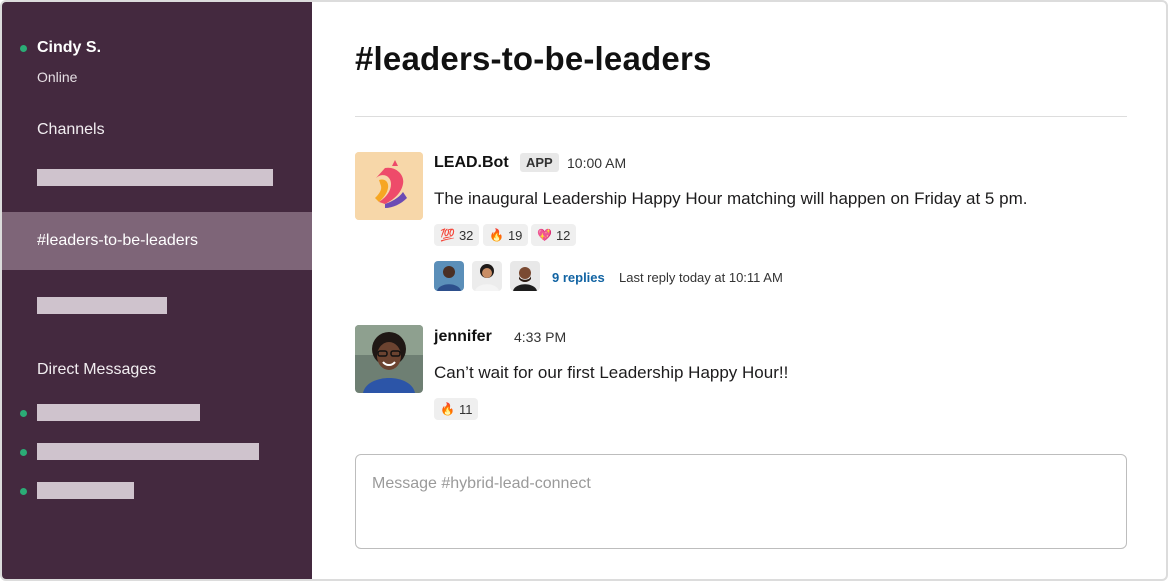  I want to click on jennifer-avatar, so click(389, 359).